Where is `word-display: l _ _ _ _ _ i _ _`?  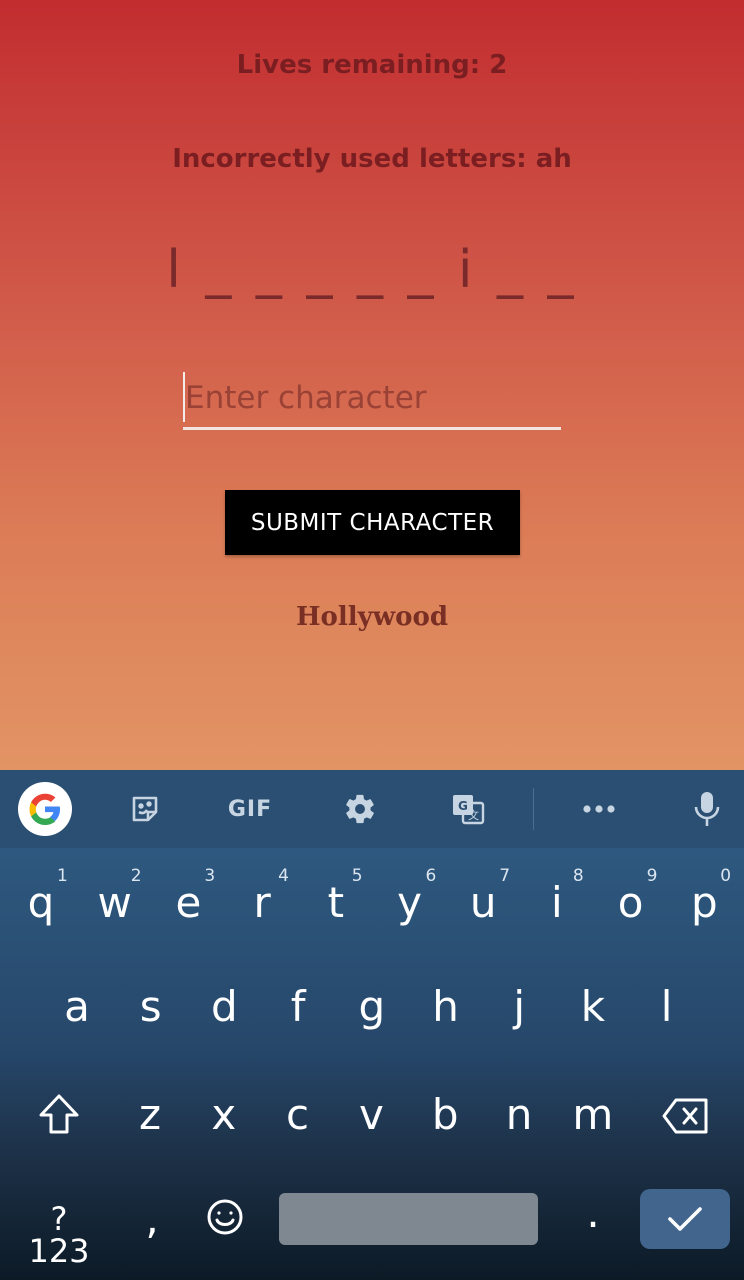
word-display: l _ _ _ _ _ i _ _ is located at coordinates (372, 270).